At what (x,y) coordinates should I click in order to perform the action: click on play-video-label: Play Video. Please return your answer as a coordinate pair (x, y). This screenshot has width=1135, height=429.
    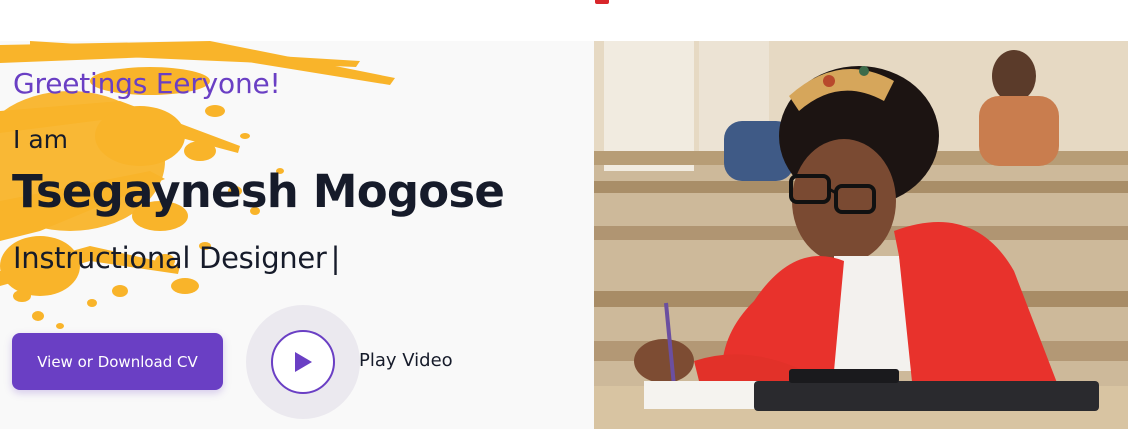
    Looking at the image, I should click on (406, 360).